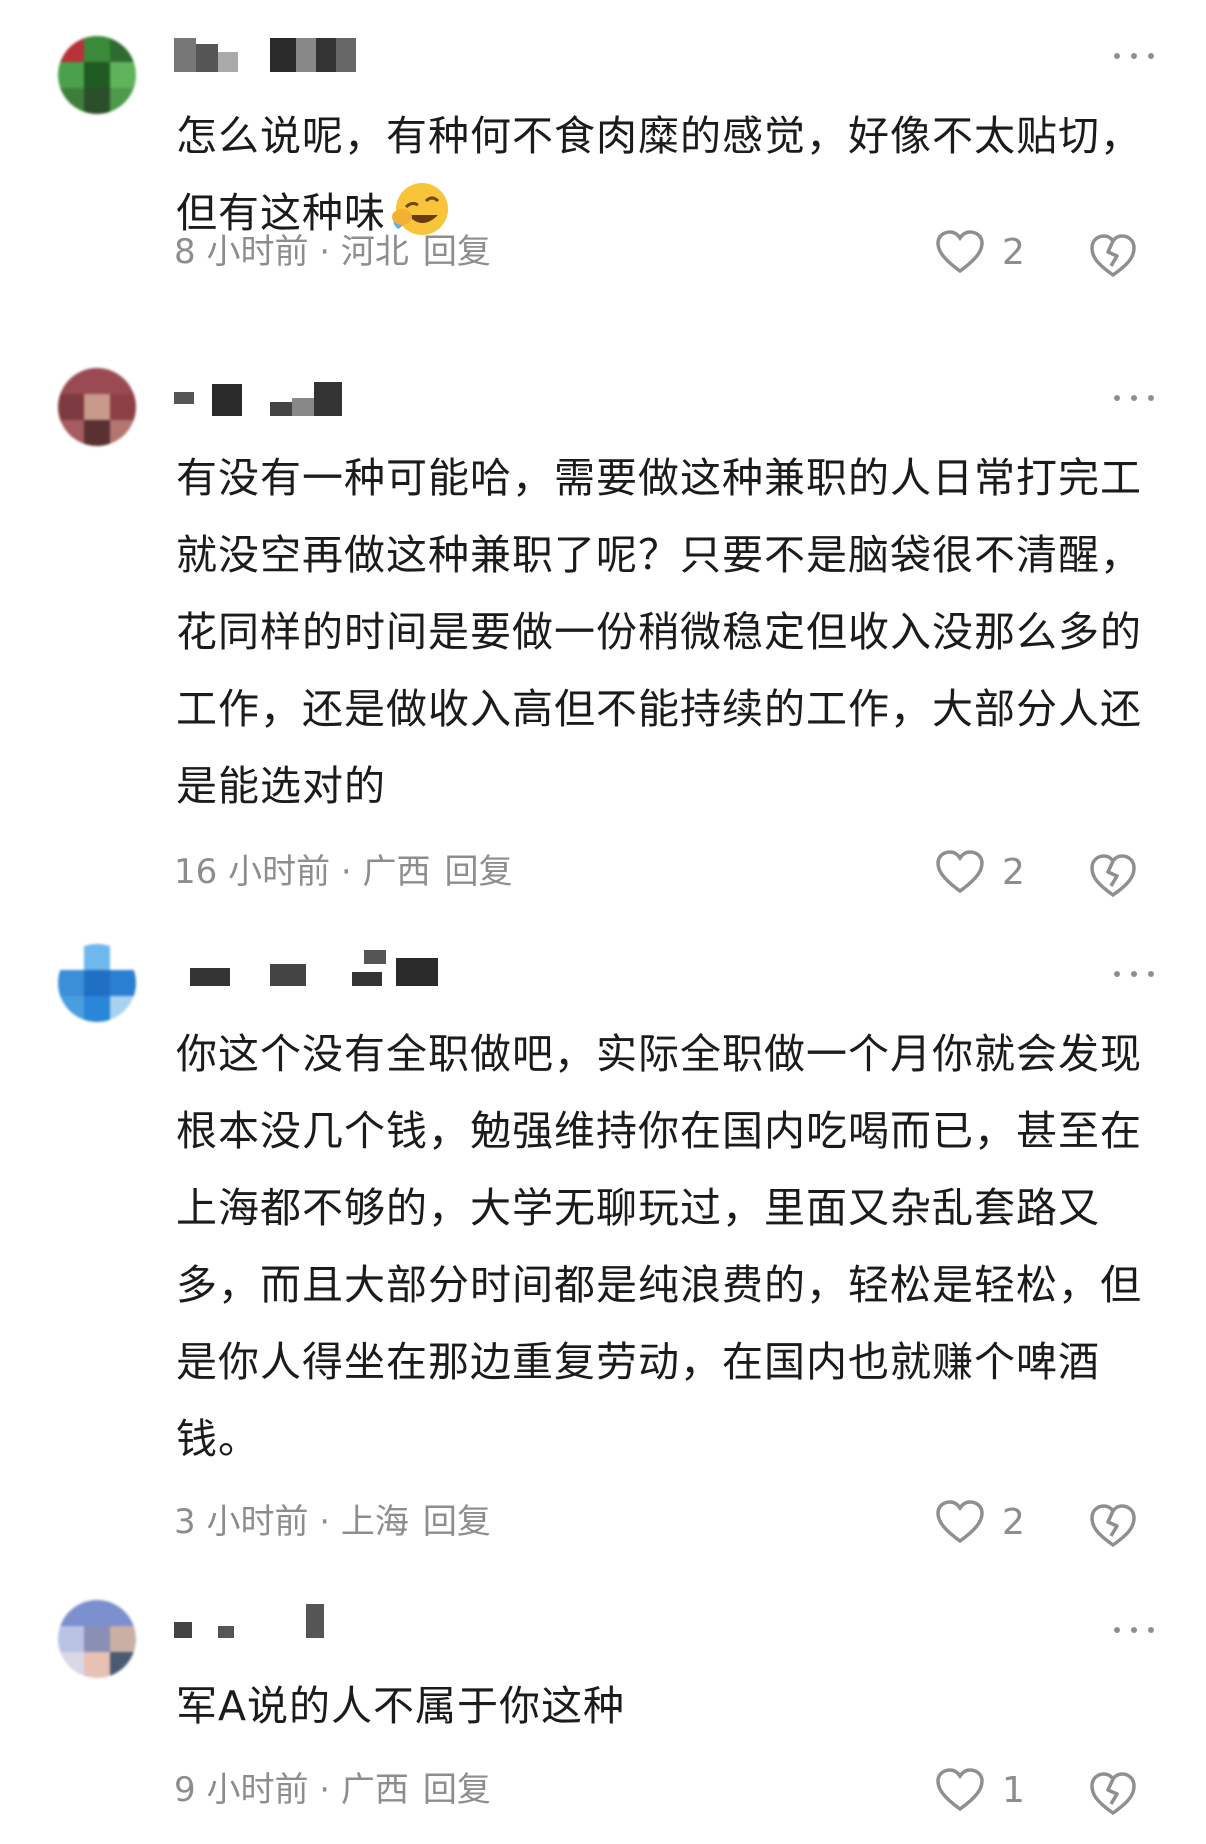 The image size is (1206, 1844). Describe the element at coordinates (1013, 1790) in the screenshot. I see `like-count: 1` at that location.